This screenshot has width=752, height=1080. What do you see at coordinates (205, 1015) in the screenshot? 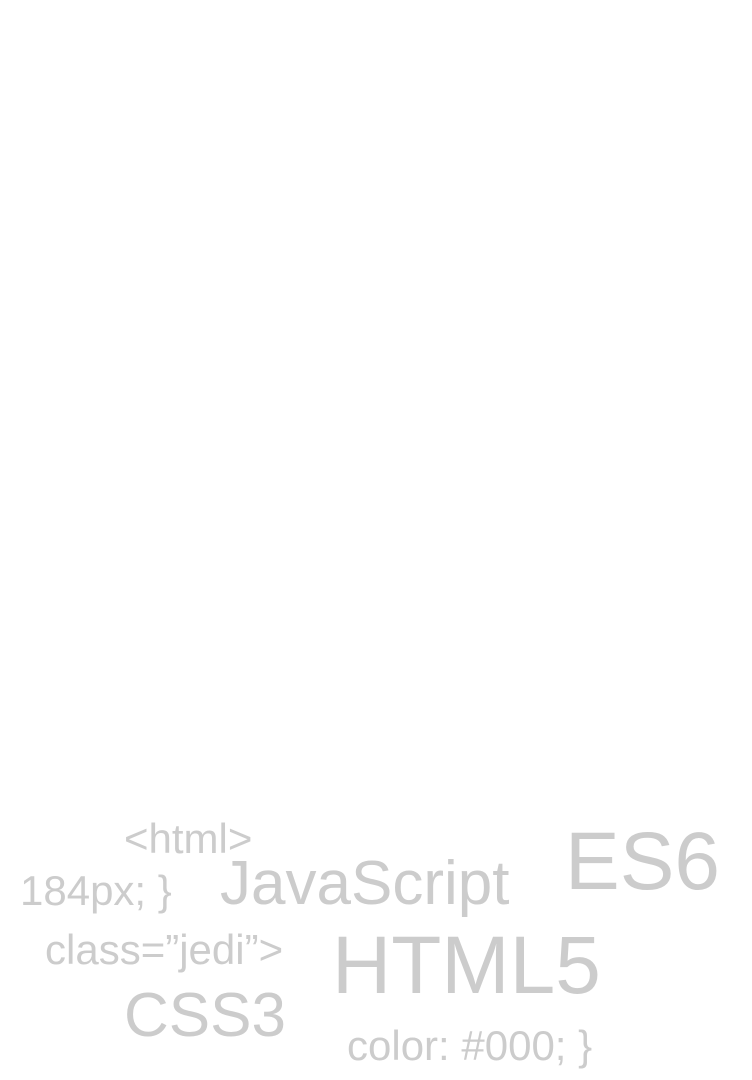
I see `word-css3: CSS3` at bounding box center [205, 1015].